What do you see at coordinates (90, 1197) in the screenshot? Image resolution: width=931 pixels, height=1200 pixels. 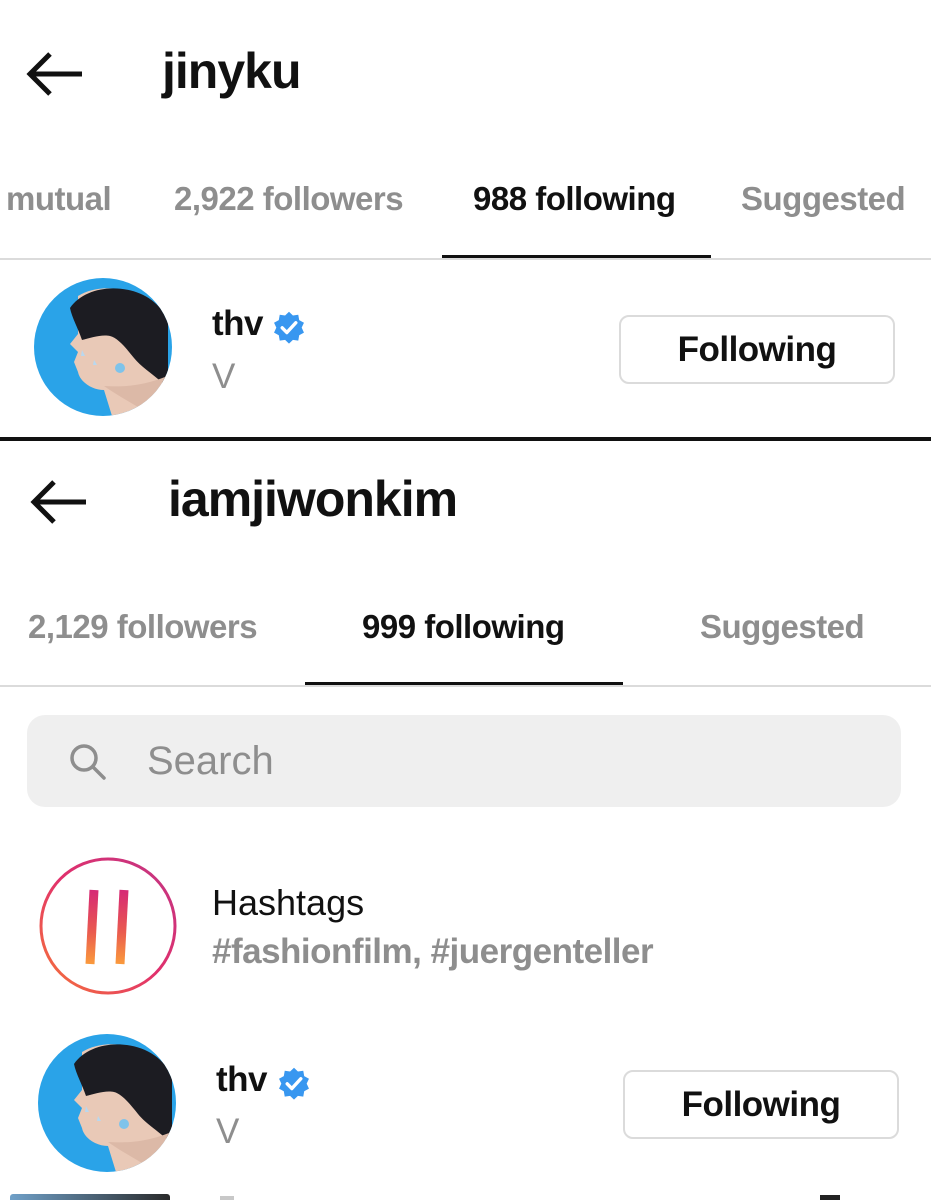 I see `next-avatar-edge` at bounding box center [90, 1197].